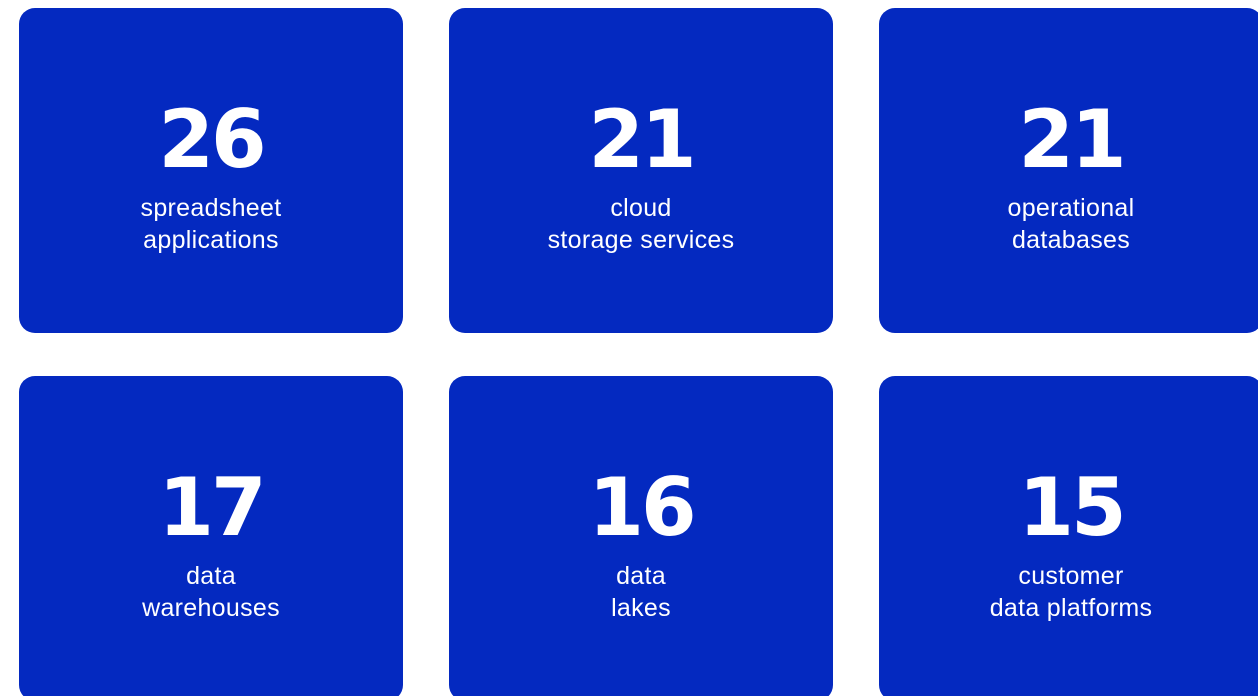 The image size is (1258, 696). I want to click on stat-value: 17, so click(212, 507).